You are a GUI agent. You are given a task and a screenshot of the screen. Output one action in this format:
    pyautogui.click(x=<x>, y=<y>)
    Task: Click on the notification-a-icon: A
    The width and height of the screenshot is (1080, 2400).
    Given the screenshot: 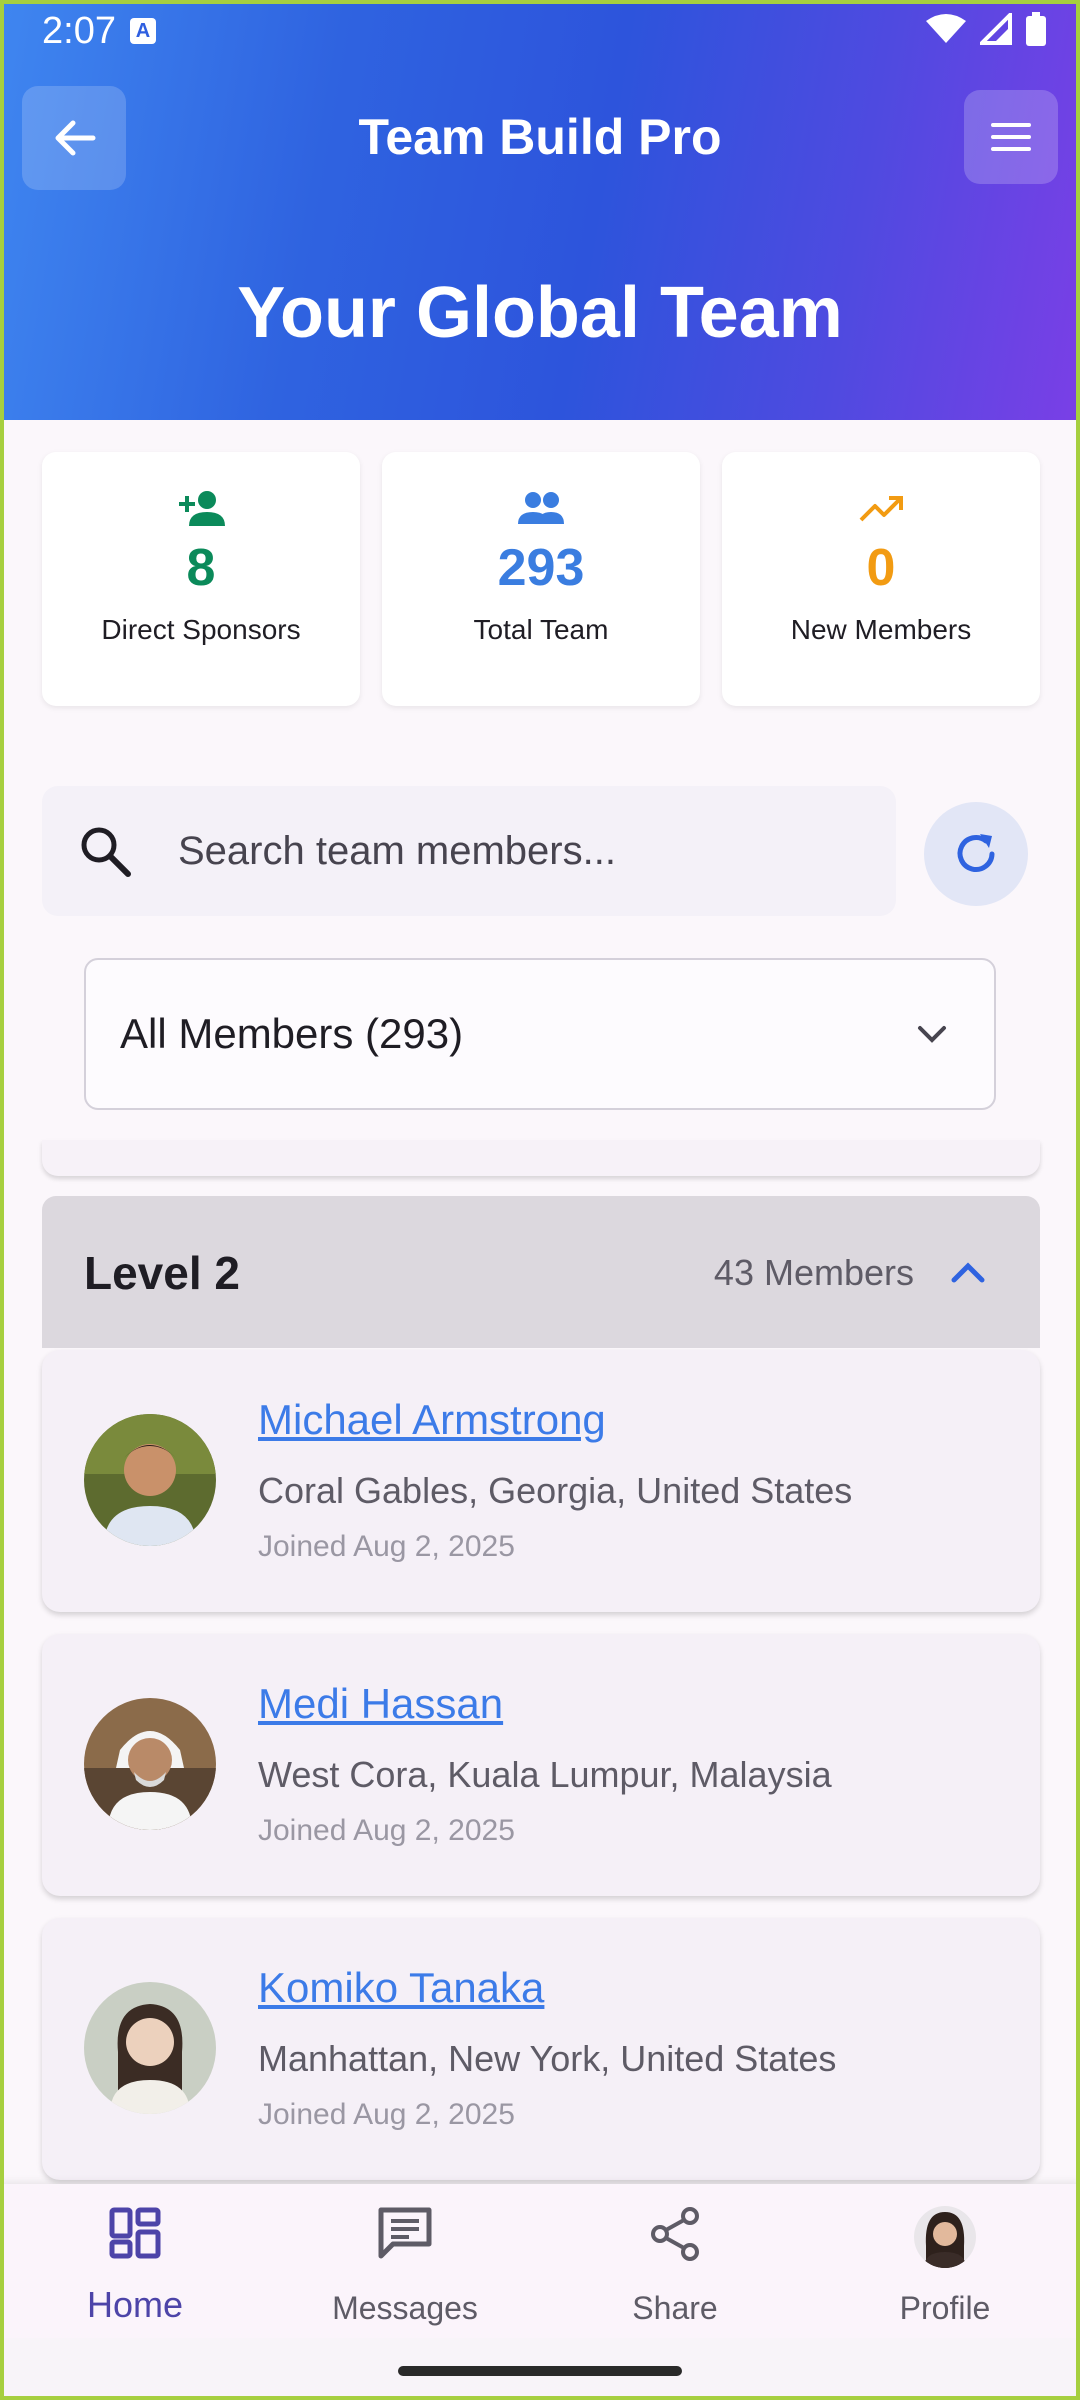 What is the action you would take?
    pyautogui.click(x=143, y=31)
    